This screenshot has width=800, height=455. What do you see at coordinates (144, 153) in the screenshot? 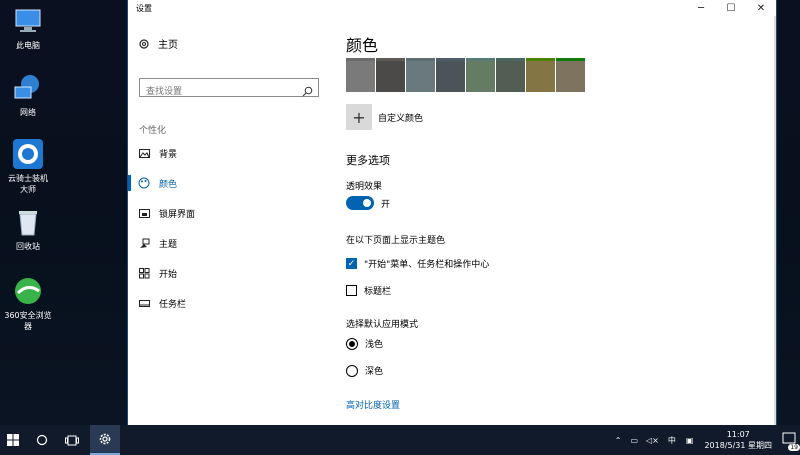
I see `image-icon` at bounding box center [144, 153].